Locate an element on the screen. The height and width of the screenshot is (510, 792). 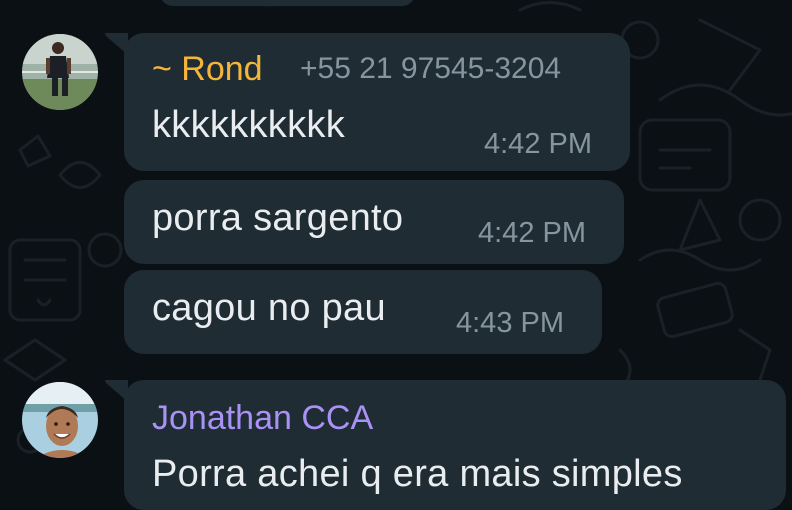
message-text: porra sargento is located at coordinates (278, 218).